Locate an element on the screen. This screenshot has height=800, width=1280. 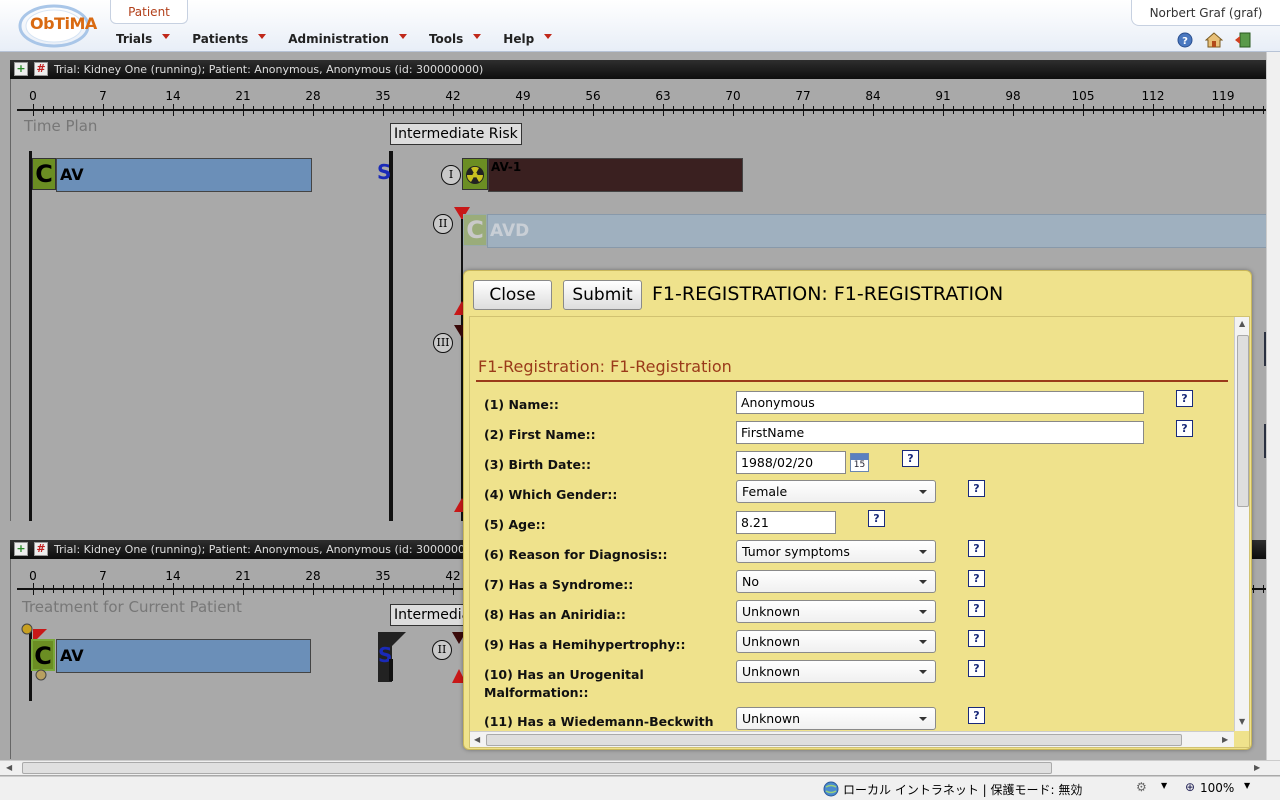
menu-trials: Trials is located at coordinates (143, 39).